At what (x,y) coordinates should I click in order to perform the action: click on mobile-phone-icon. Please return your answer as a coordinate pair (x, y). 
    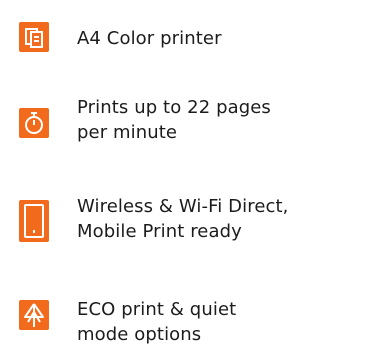
    Looking at the image, I should click on (34, 221).